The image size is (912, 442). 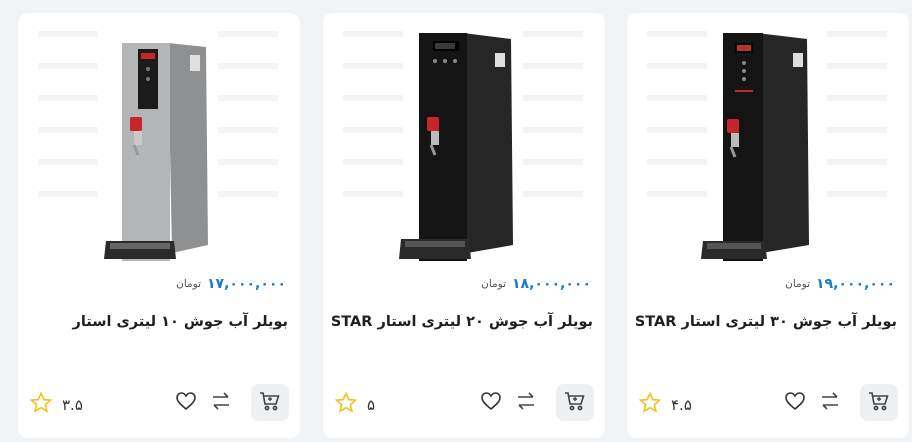 I want to click on product-rating: ۵, so click(x=355, y=404).